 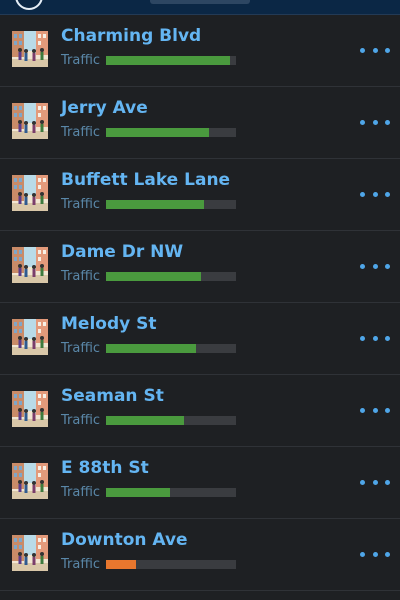 I want to click on street-name: Dame Dr NW, so click(x=122, y=252).